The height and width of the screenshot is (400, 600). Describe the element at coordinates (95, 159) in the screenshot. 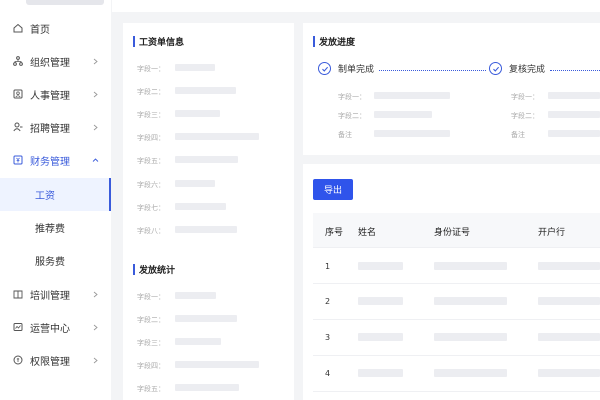

I see `chevron-up-icon` at that location.